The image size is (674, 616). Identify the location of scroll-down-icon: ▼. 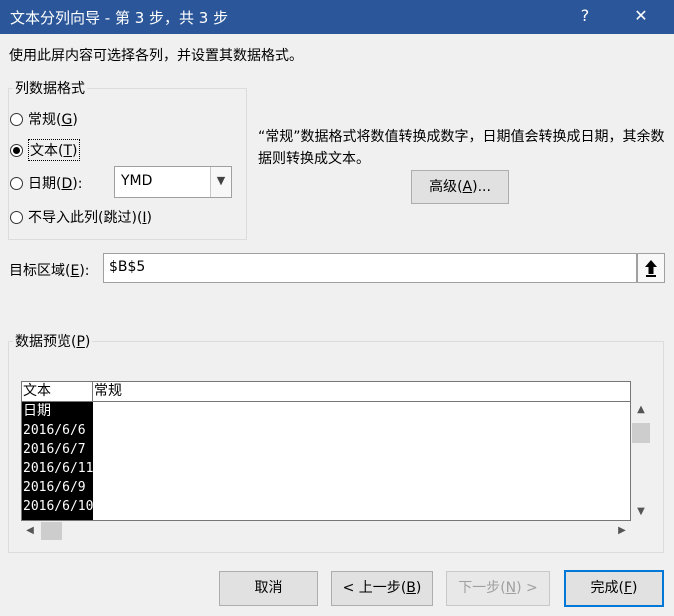
(641, 512).